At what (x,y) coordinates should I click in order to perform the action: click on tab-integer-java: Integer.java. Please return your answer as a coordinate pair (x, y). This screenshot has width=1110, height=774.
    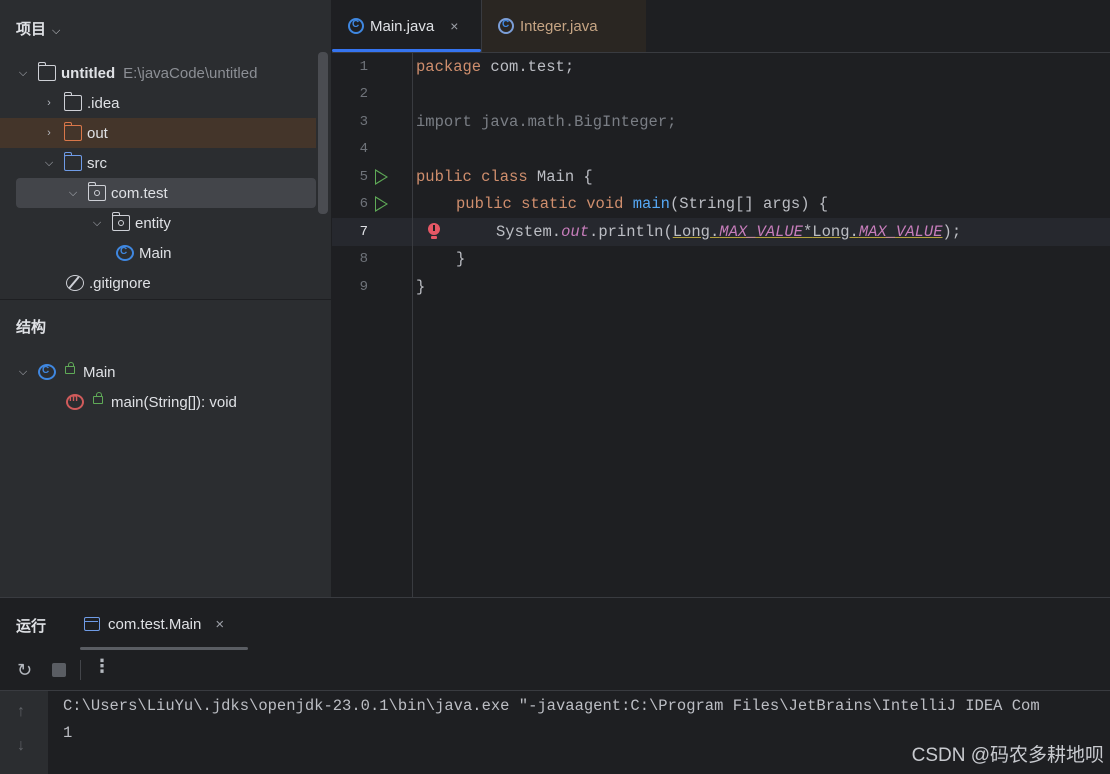
    Looking at the image, I should click on (563, 26).